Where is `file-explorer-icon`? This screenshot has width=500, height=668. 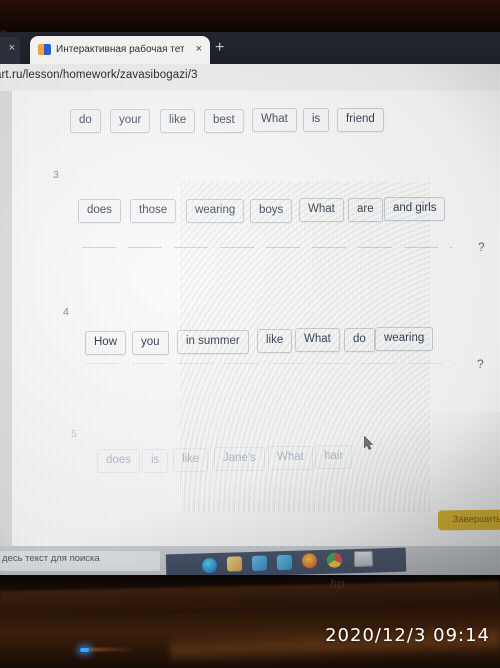 file-explorer-icon is located at coordinates (259, 563).